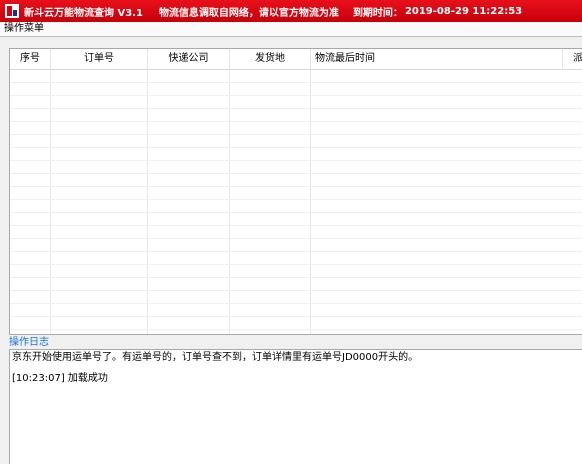  I want to click on menu-bar: 操作菜单, so click(291, 29).